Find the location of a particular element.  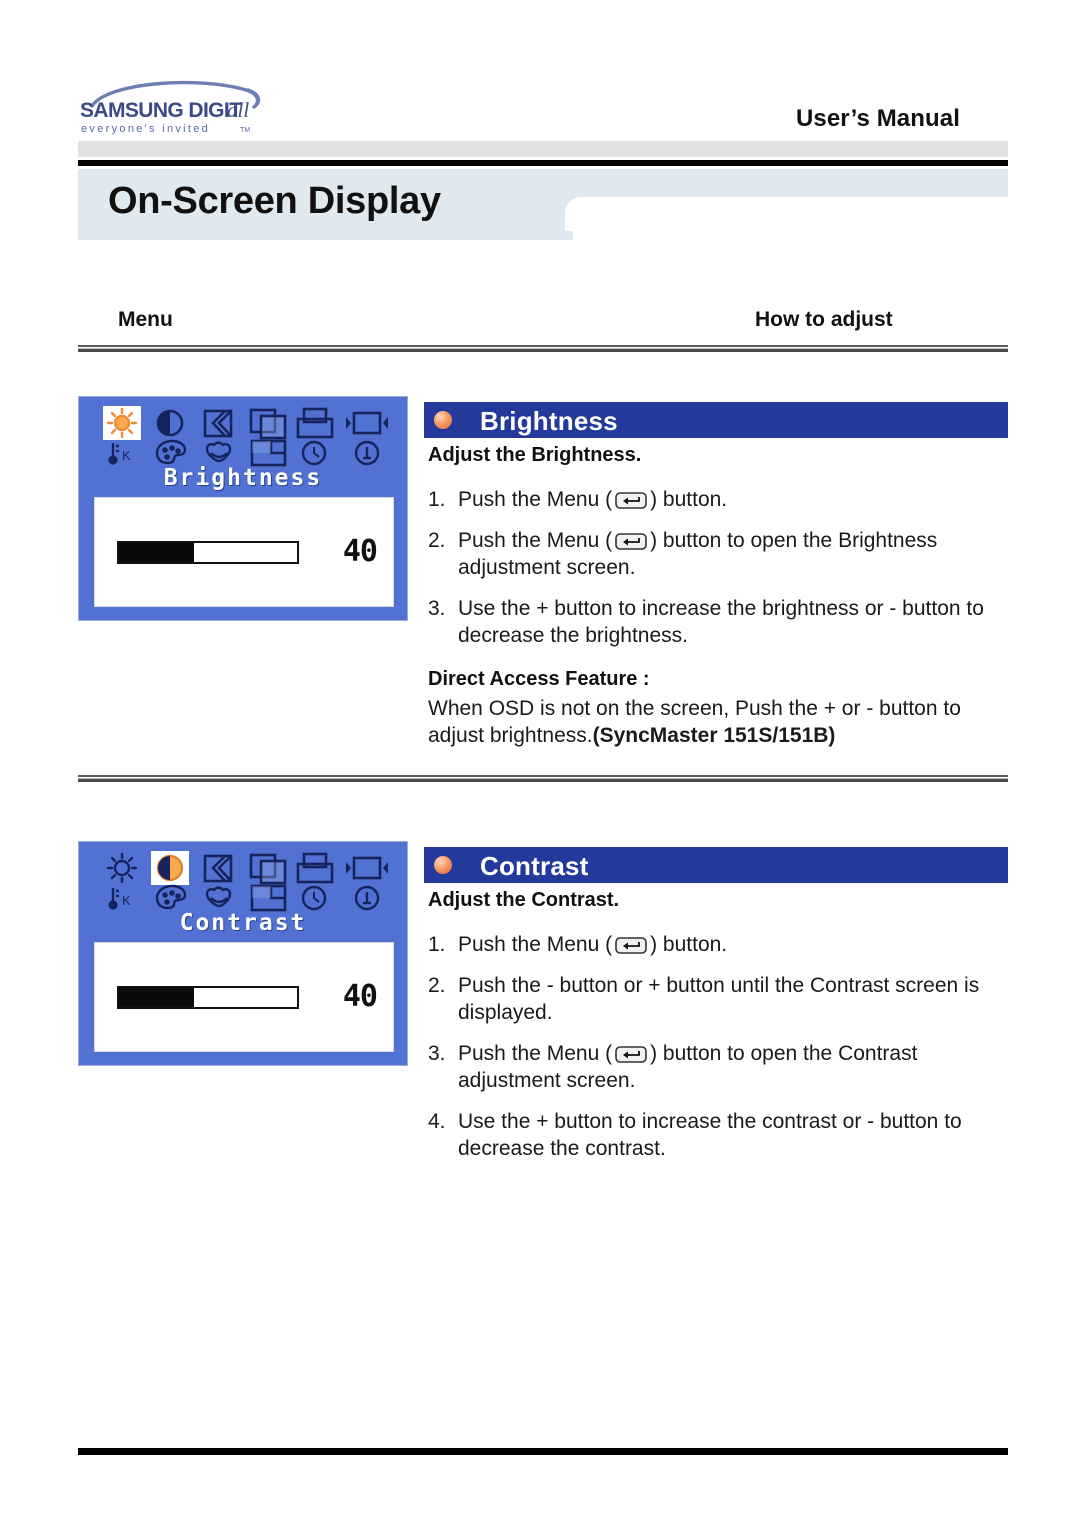

direct-access-label-brightness: Direct Access Feature : is located at coordinates (539, 679).